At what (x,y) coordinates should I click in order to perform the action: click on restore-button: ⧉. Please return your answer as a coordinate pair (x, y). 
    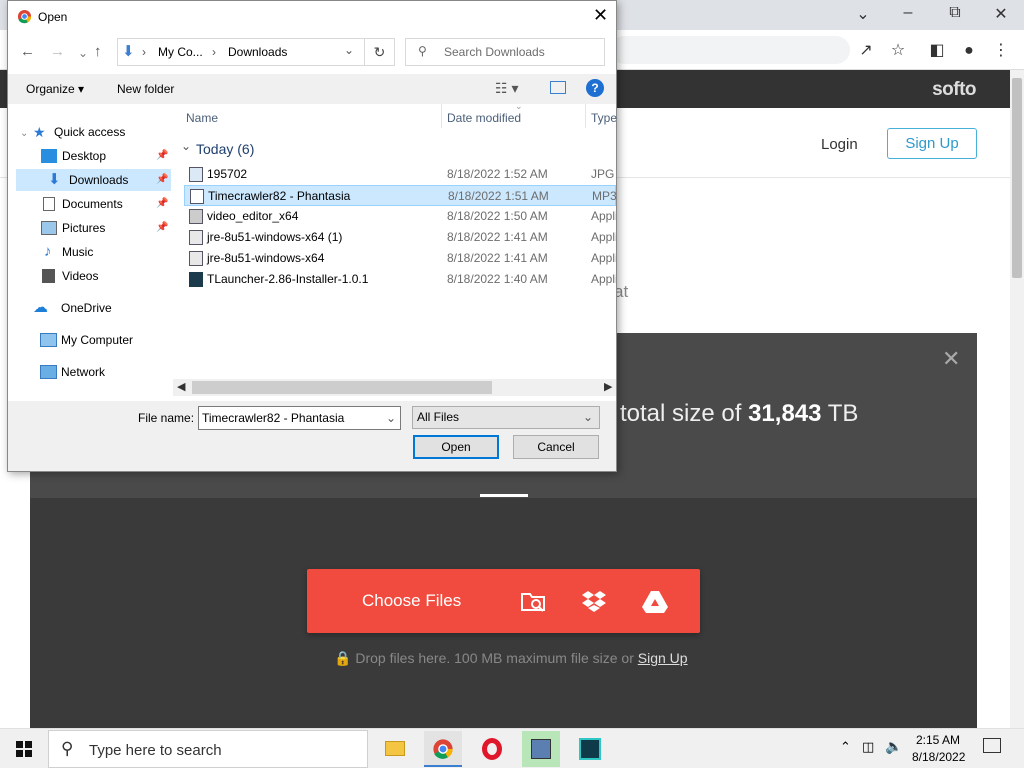
    Looking at the image, I should click on (955, 15).